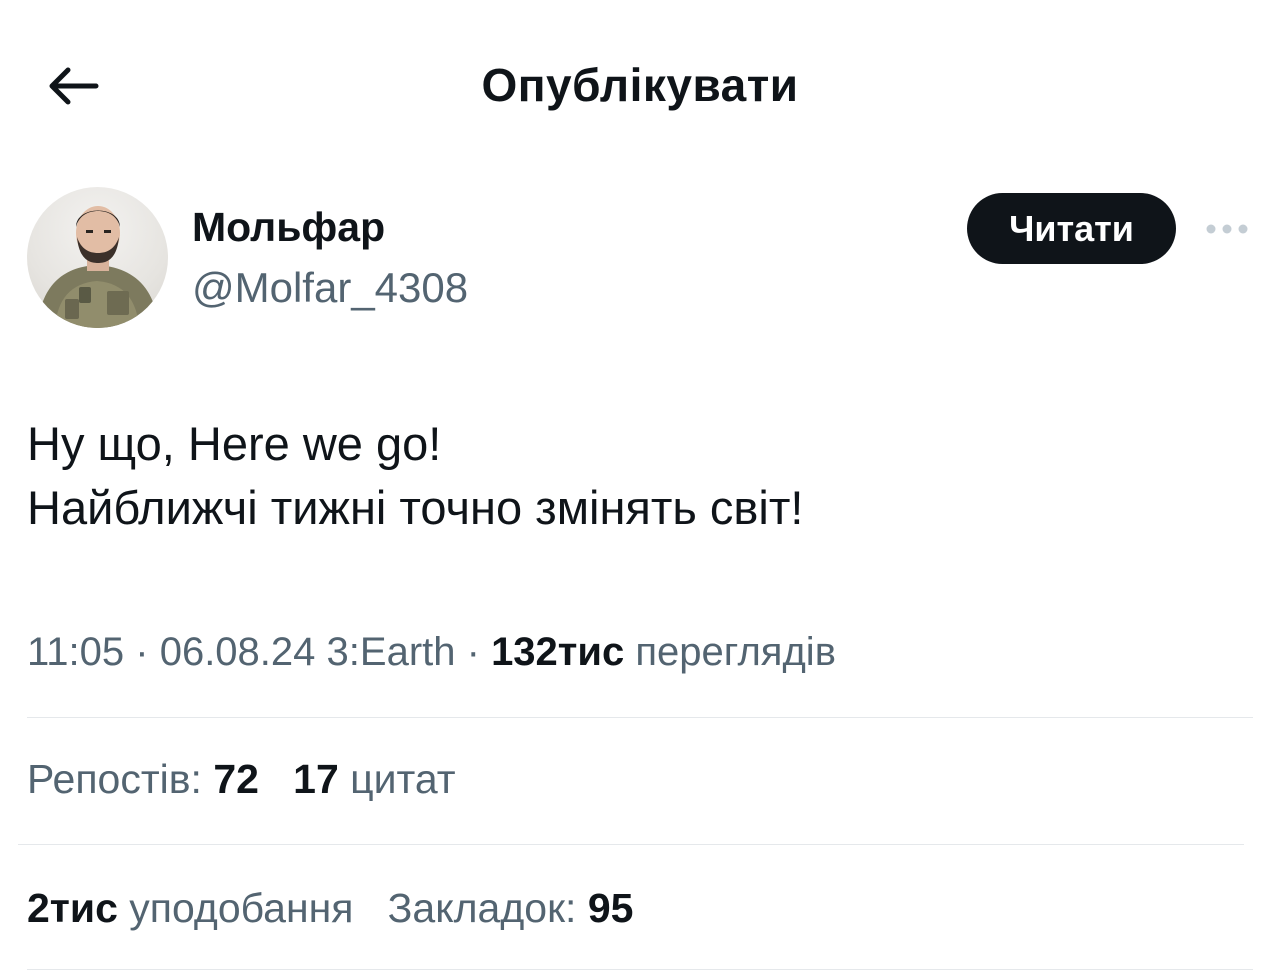 The width and height of the screenshot is (1280, 972). I want to click on tweet-text-line: Ну що, Here we go!, so click(234, 443).